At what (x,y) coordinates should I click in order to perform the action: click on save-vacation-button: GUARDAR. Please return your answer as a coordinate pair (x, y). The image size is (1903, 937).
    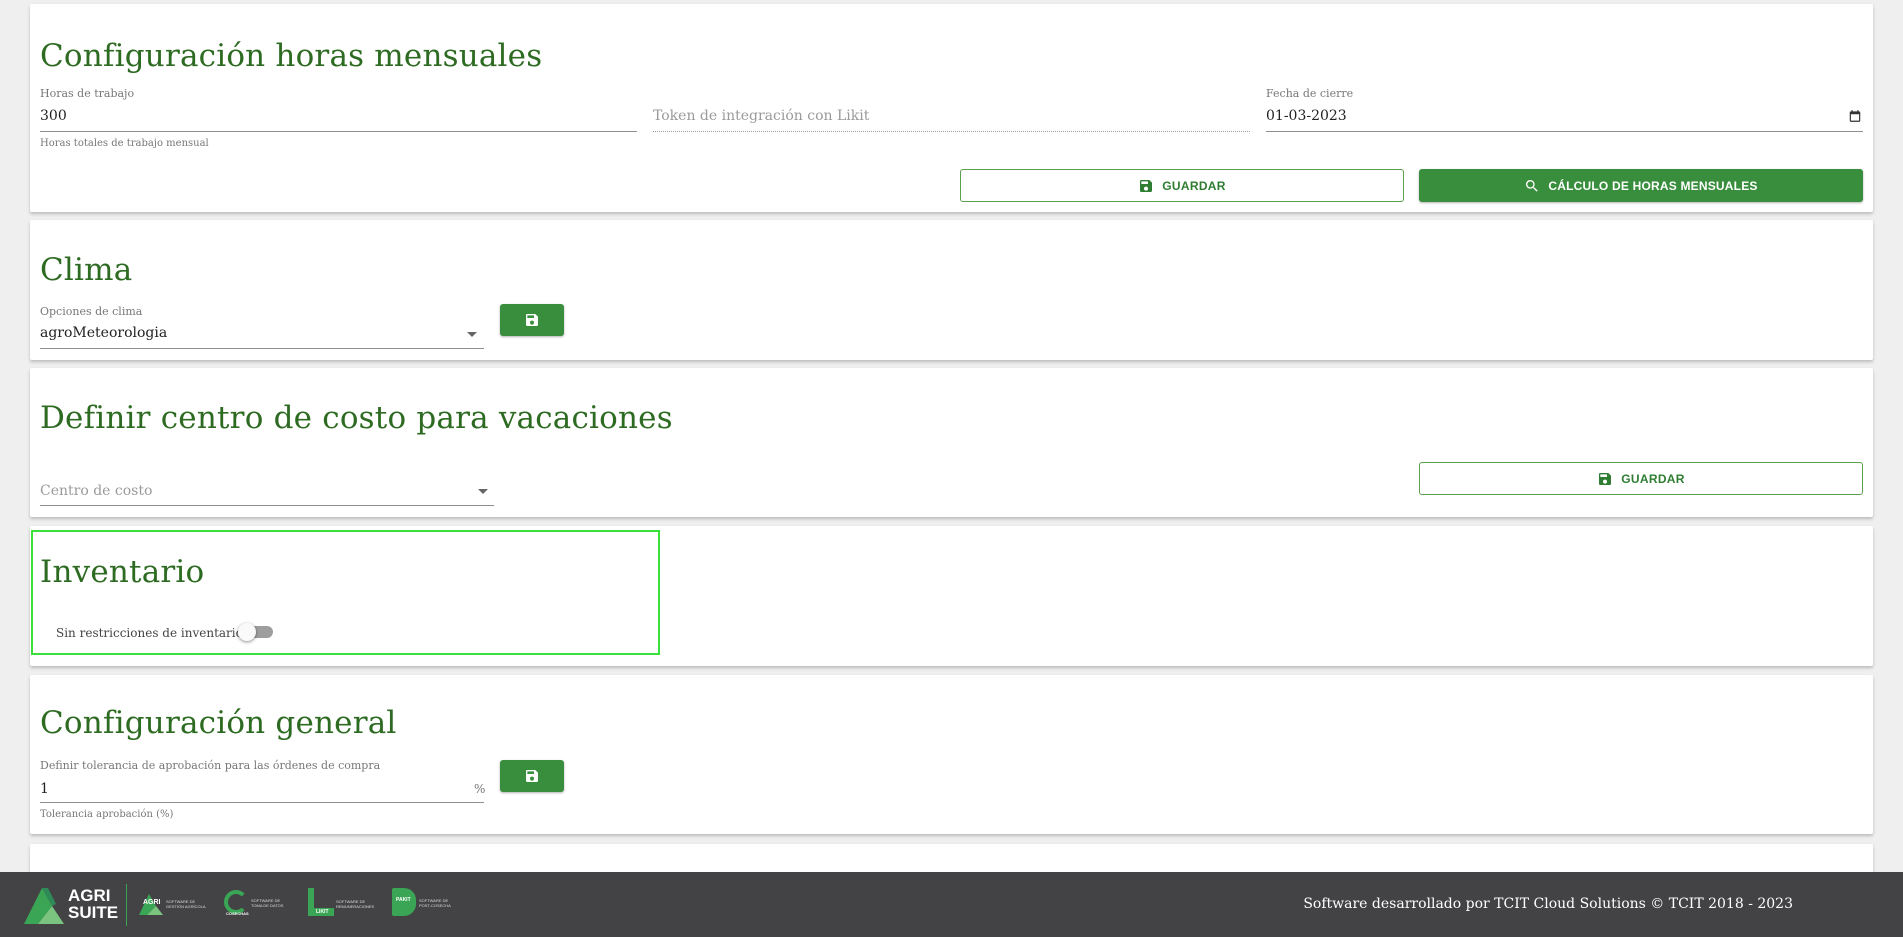
    Looking at the image, I should click on (1641, 478).